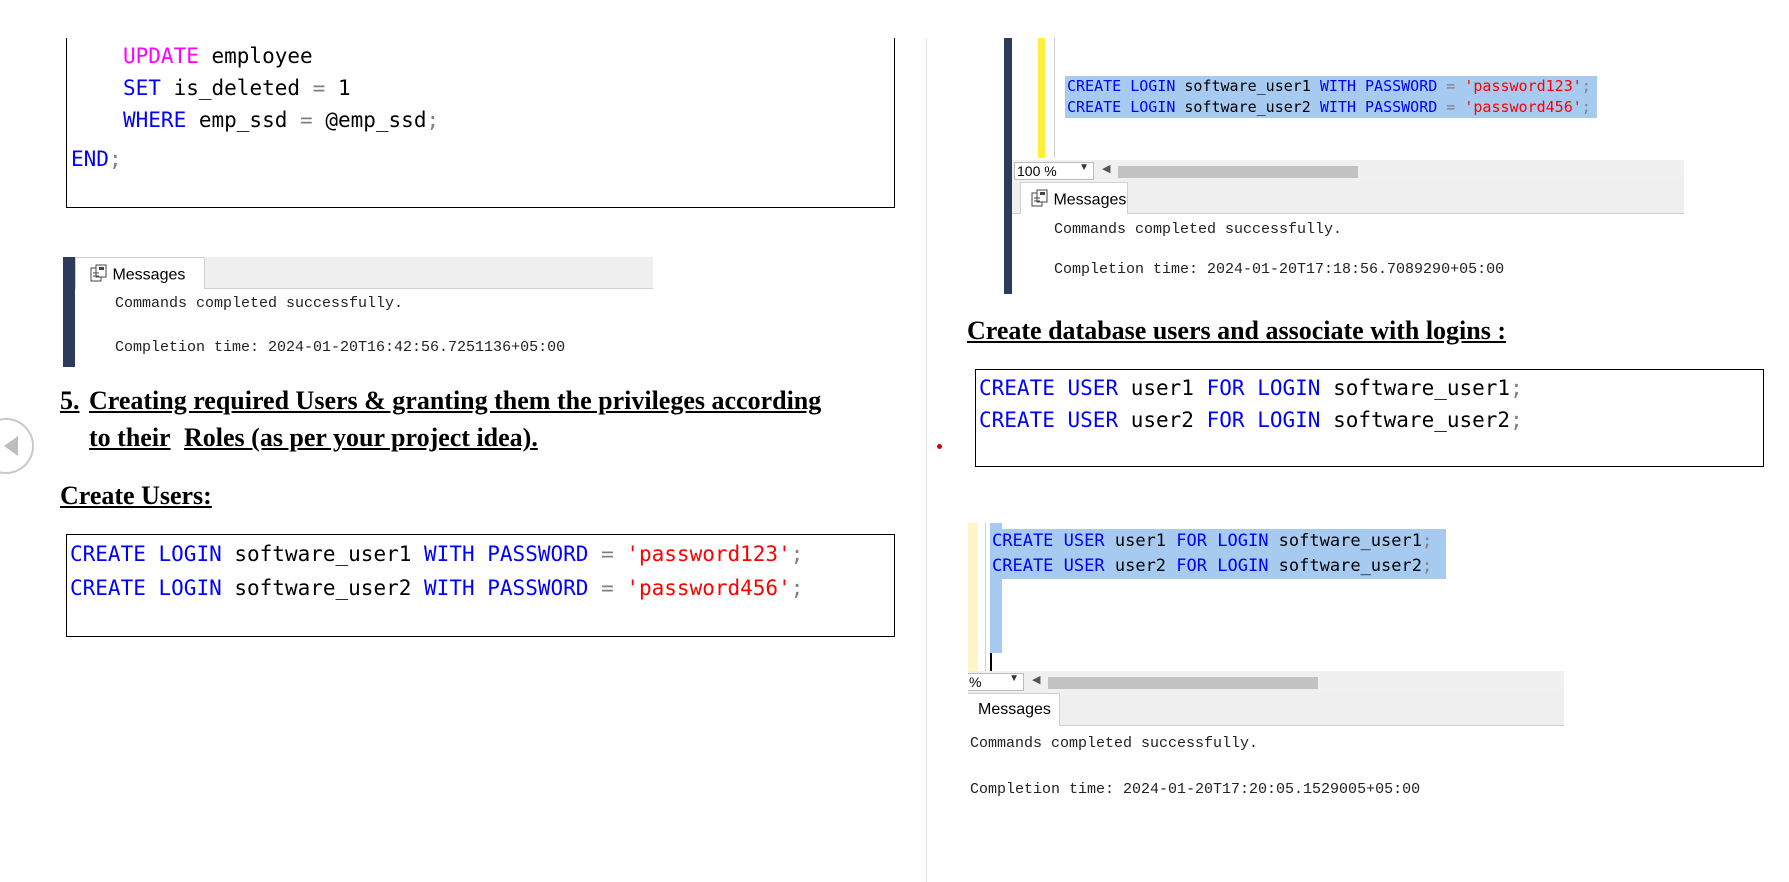 The height and width of the screenshot is (882, 1789). What do you see at coordinates (90, 159) in the screenshot?
I see `code-token: END` at bounding box center [90, 159].